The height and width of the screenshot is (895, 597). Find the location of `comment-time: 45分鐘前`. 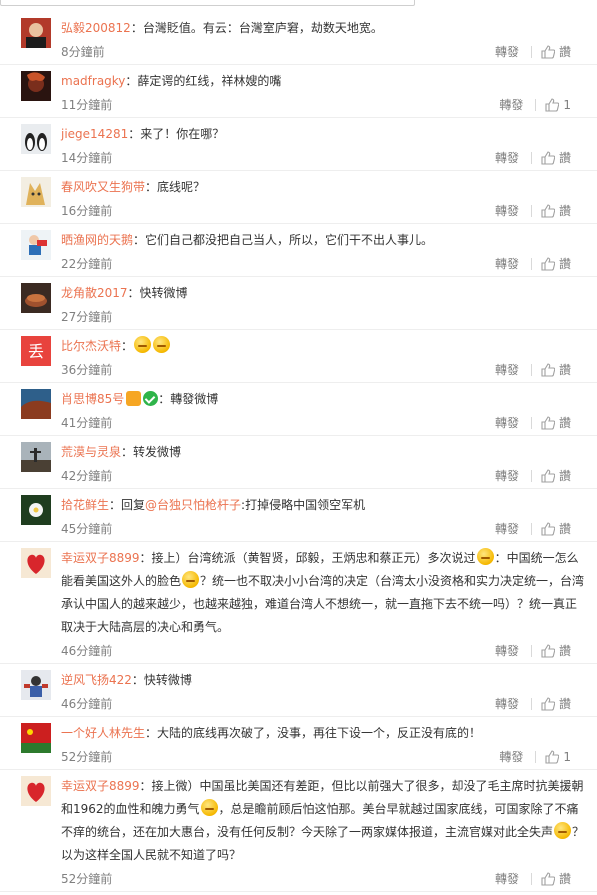

comment-time: 45分鐘前 is located at coordinates (87, 529).